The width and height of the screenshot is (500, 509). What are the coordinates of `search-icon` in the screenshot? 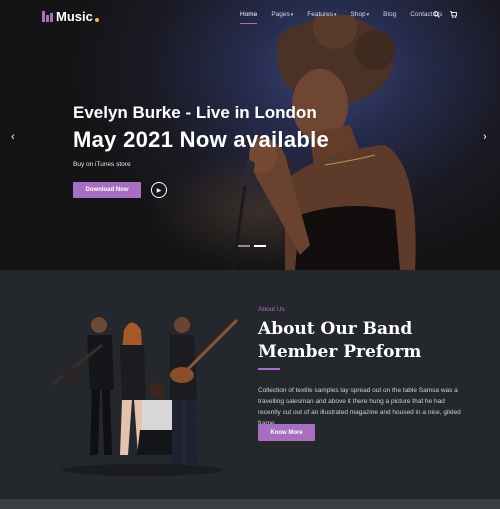 It's located at (436, 15).